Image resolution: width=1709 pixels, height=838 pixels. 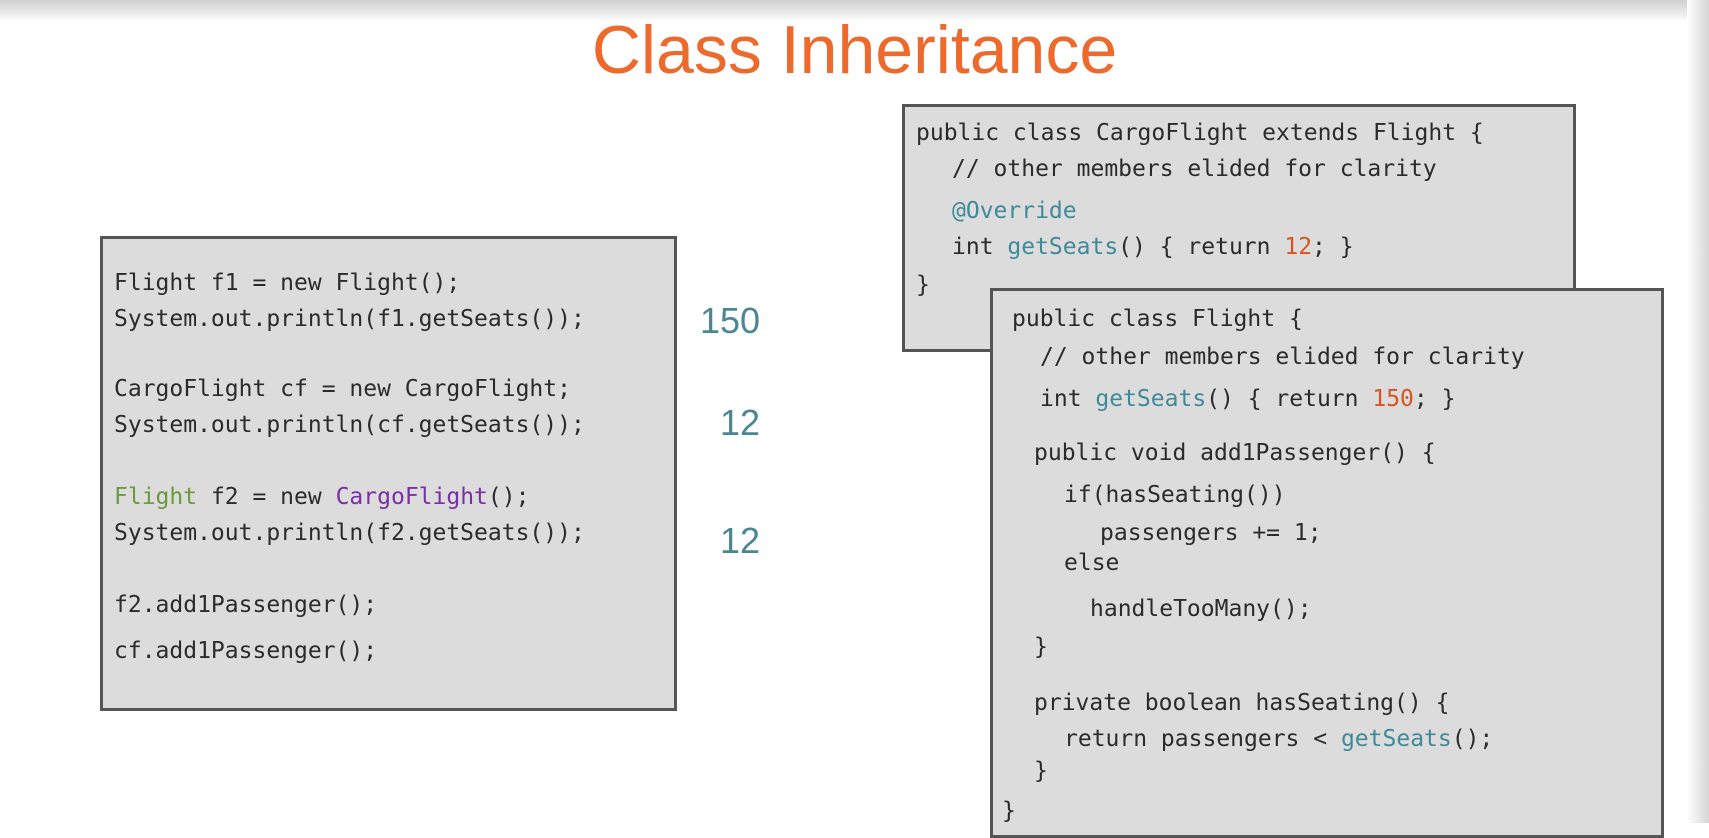 What do you see at coordinates (411, 497) in the screenshot?
I see `class-name: CargoFlight` at bounding box center [411, 497].